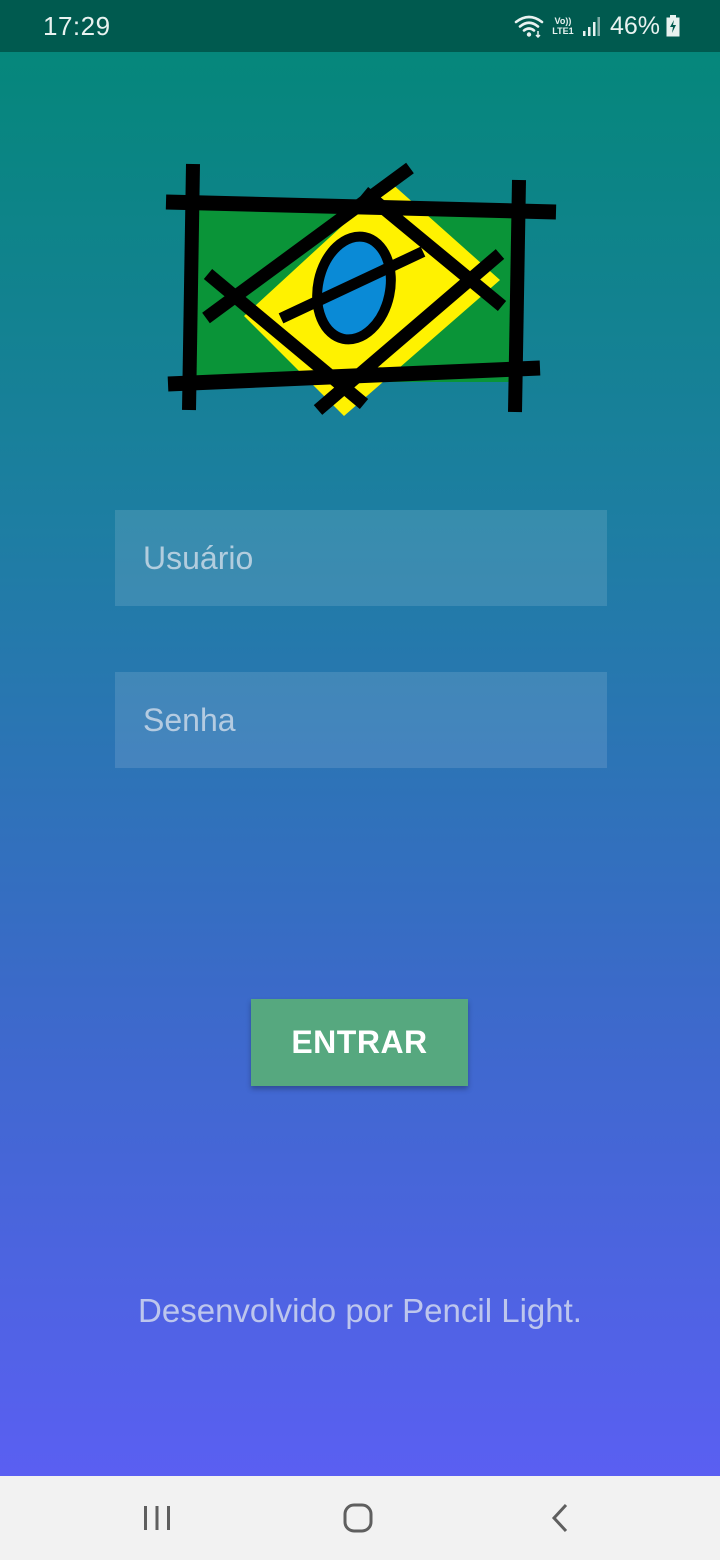 This screenshot has height=1560, width=720. I want to click on battery-icon, so click(673, 26).